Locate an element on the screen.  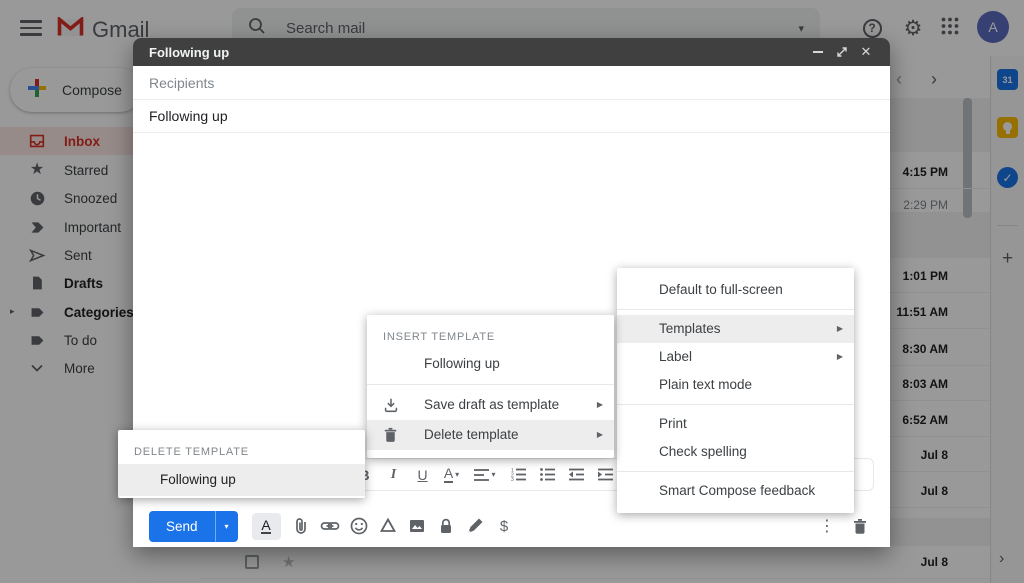
underline-button: U is located at coordinates (422, 475).